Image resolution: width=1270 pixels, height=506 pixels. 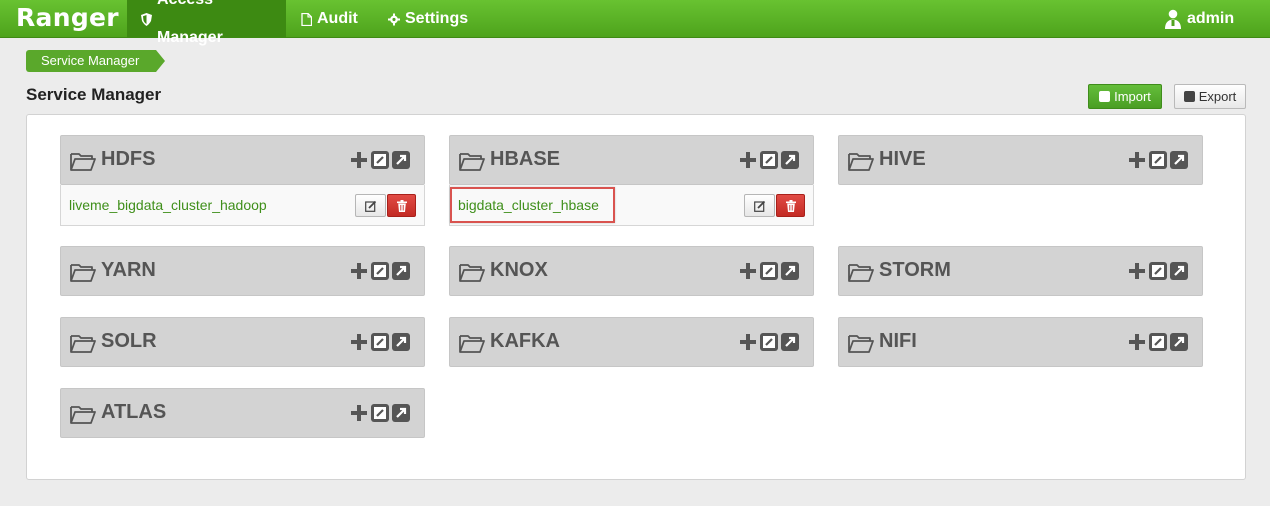 What do you see at coordinates (1105, 96) in the screenshot?
I see `import-icon` at bounding box center [1105, 96].